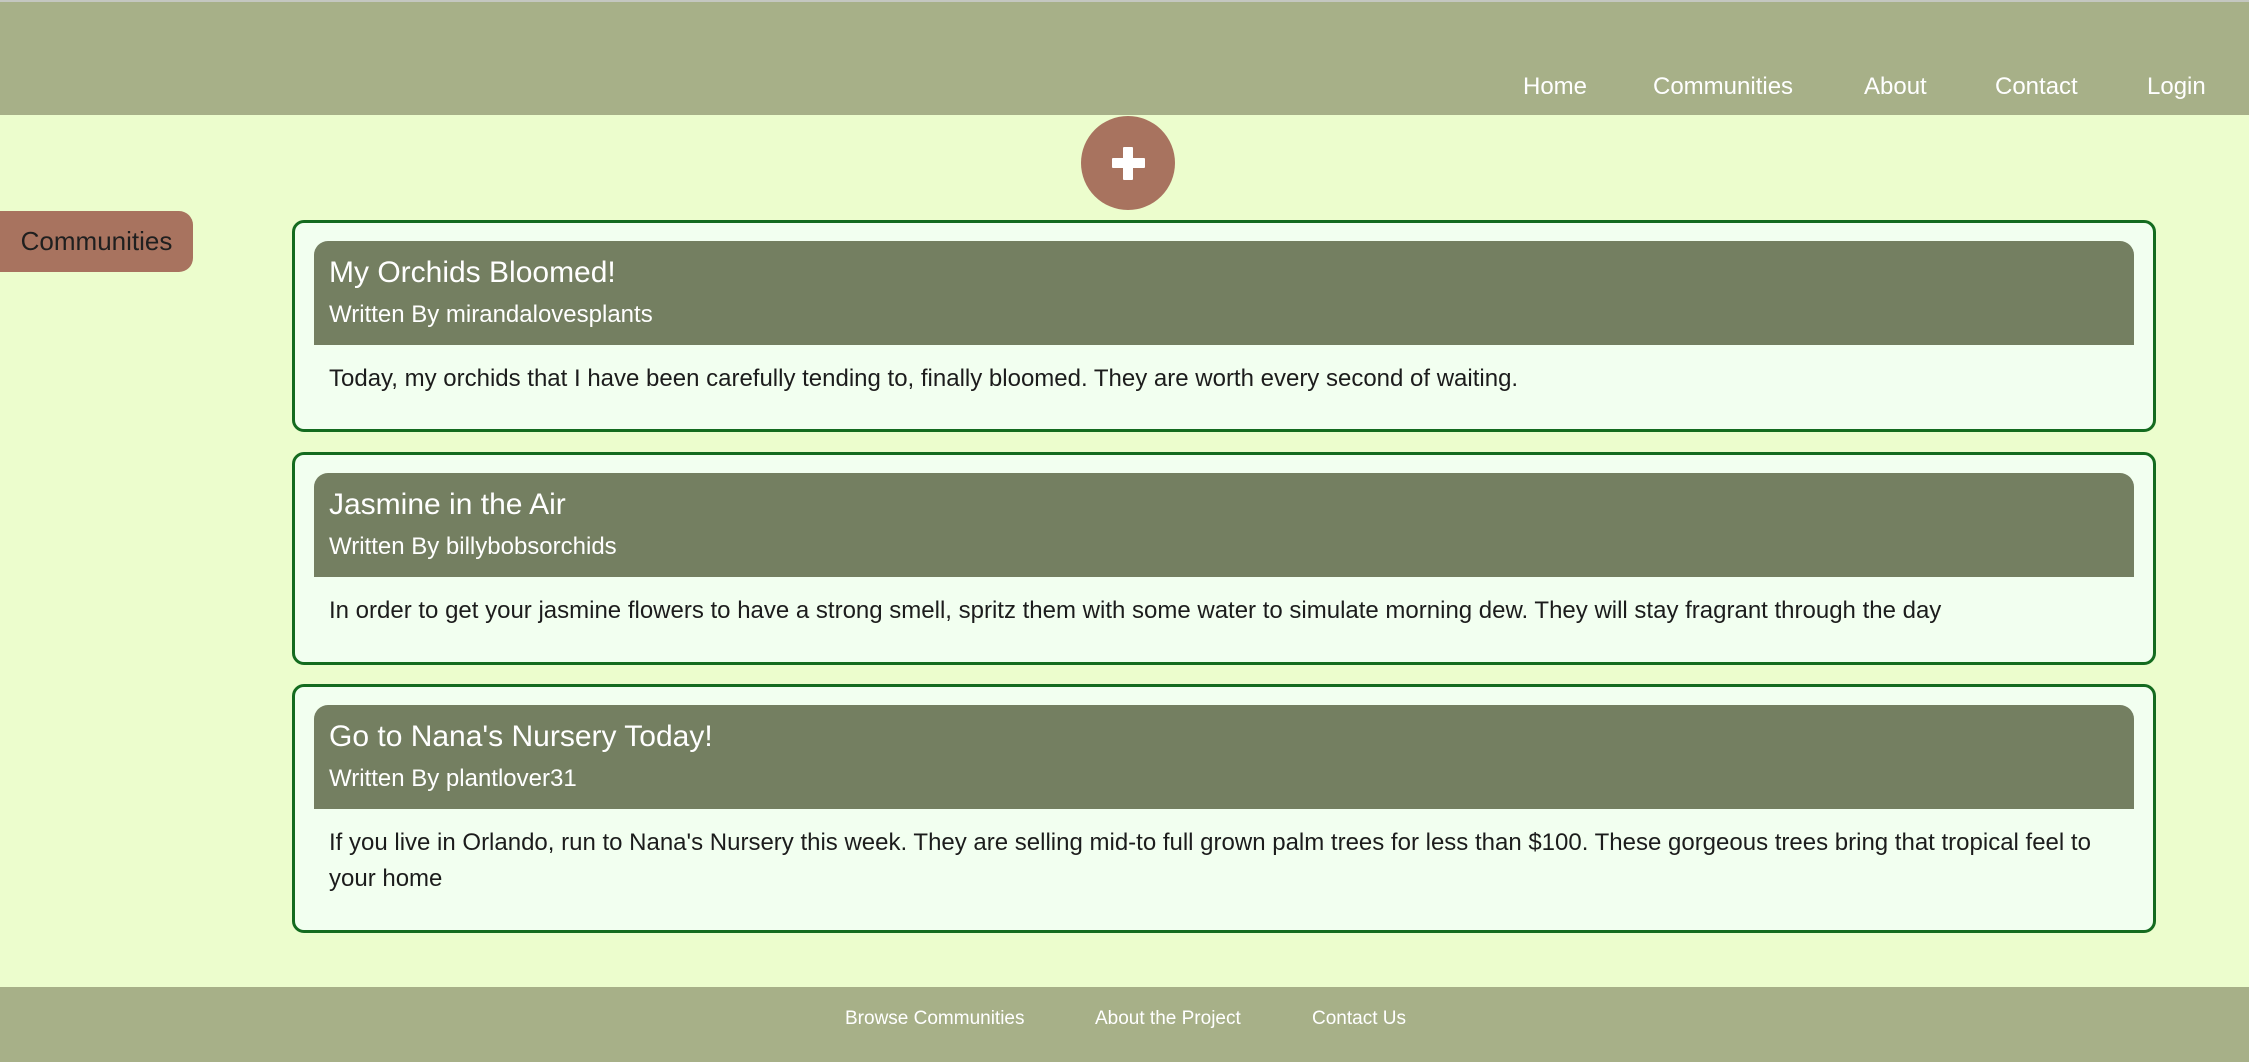 The height and width of the screenshot is (1062, 2249). I want to click on communities-sidebar-button: Communities, so click(96, 241).